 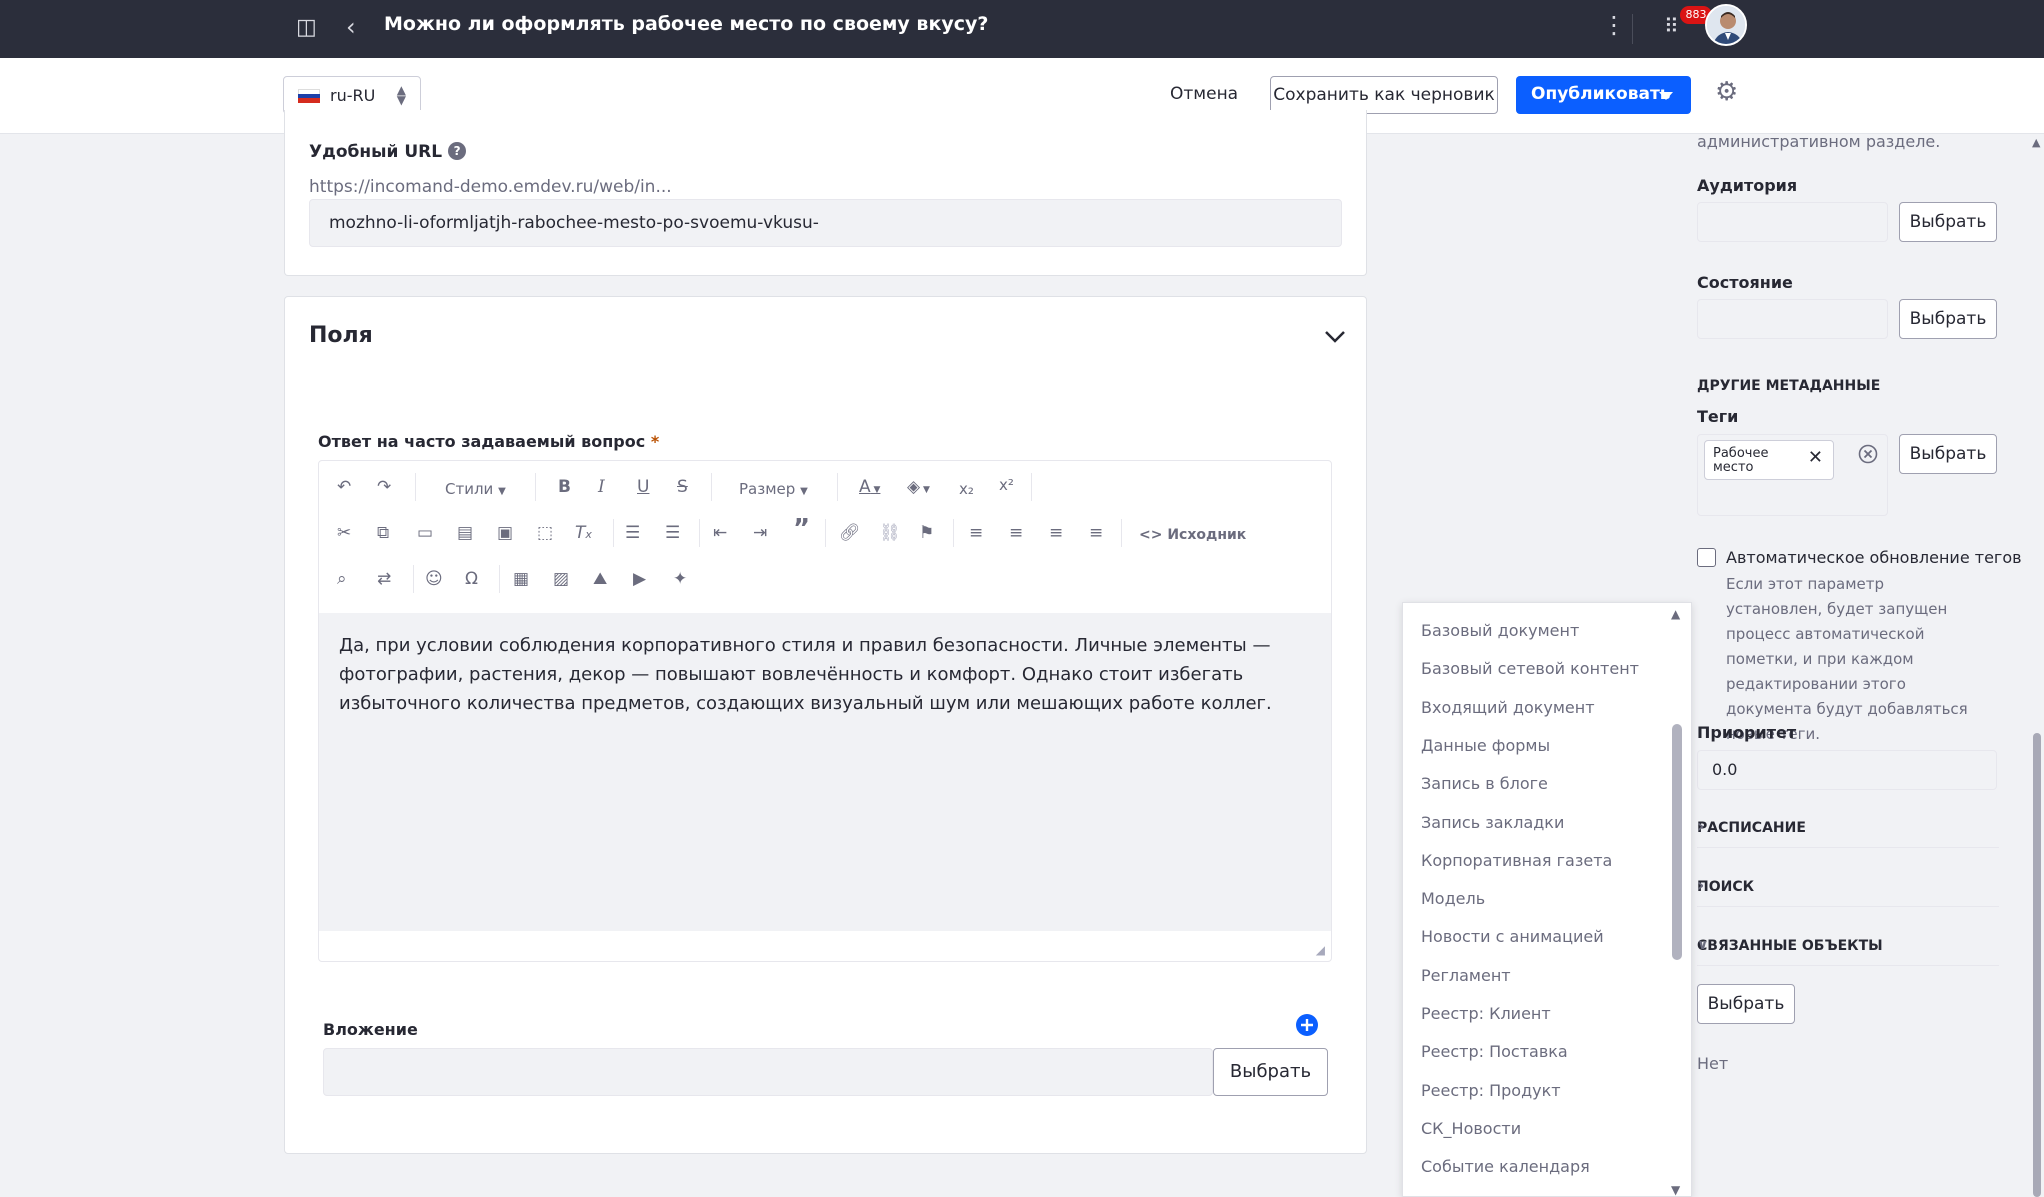 What do you see at coordinates (383, 533) in the screenshot?
I see `copy-icon: ⧉` at bounding box center [383, 533].